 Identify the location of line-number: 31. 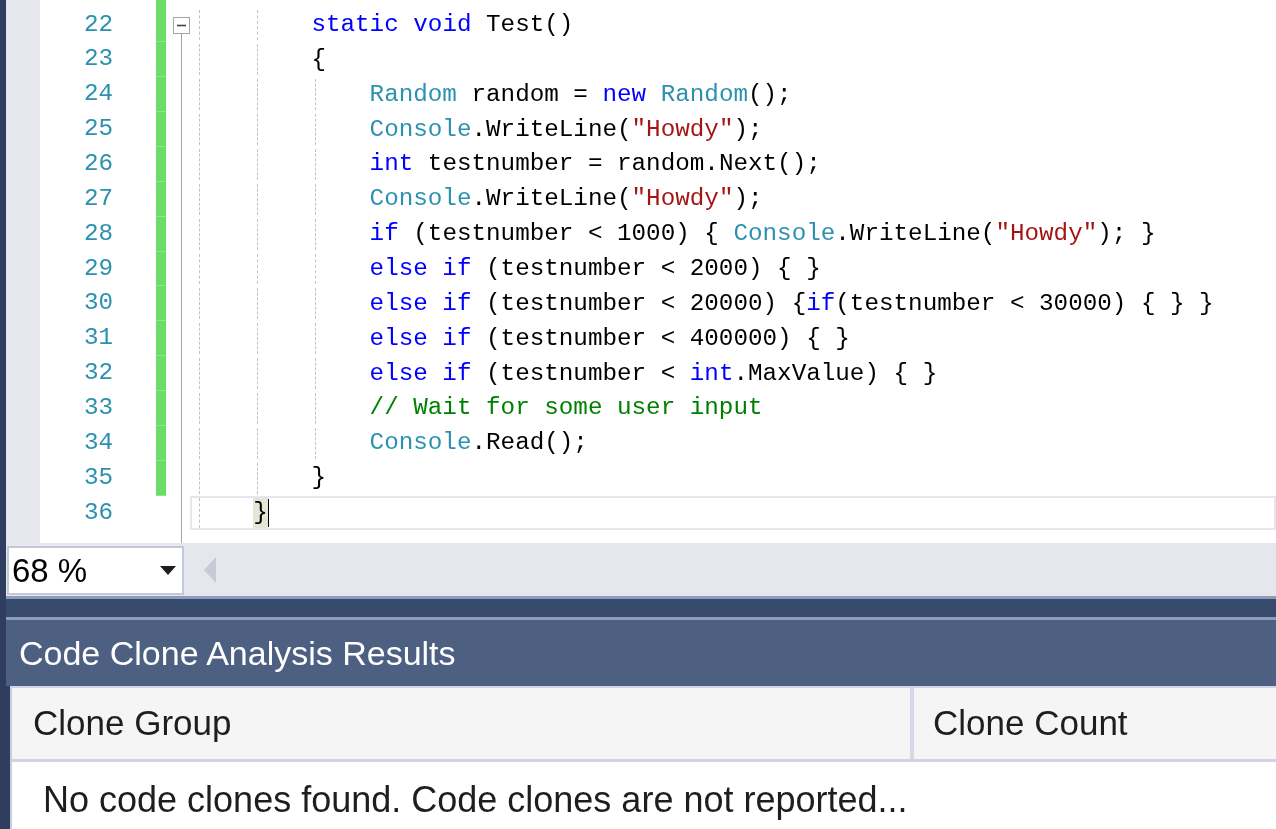
(97, 338).